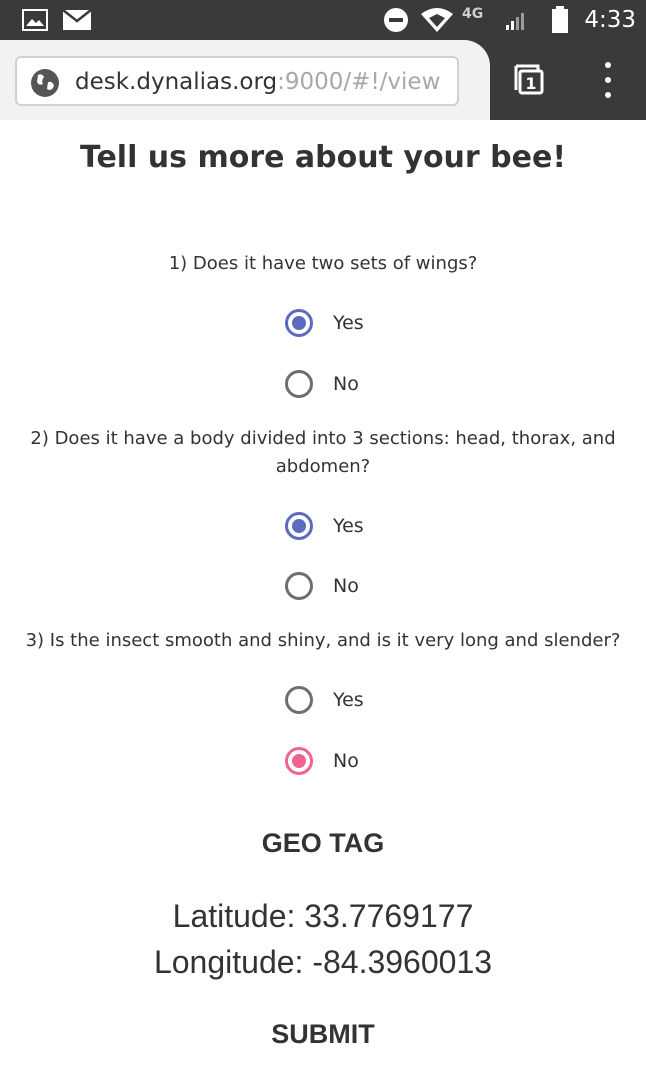  I want to click on overflow-menu-button, so click(608, 80).